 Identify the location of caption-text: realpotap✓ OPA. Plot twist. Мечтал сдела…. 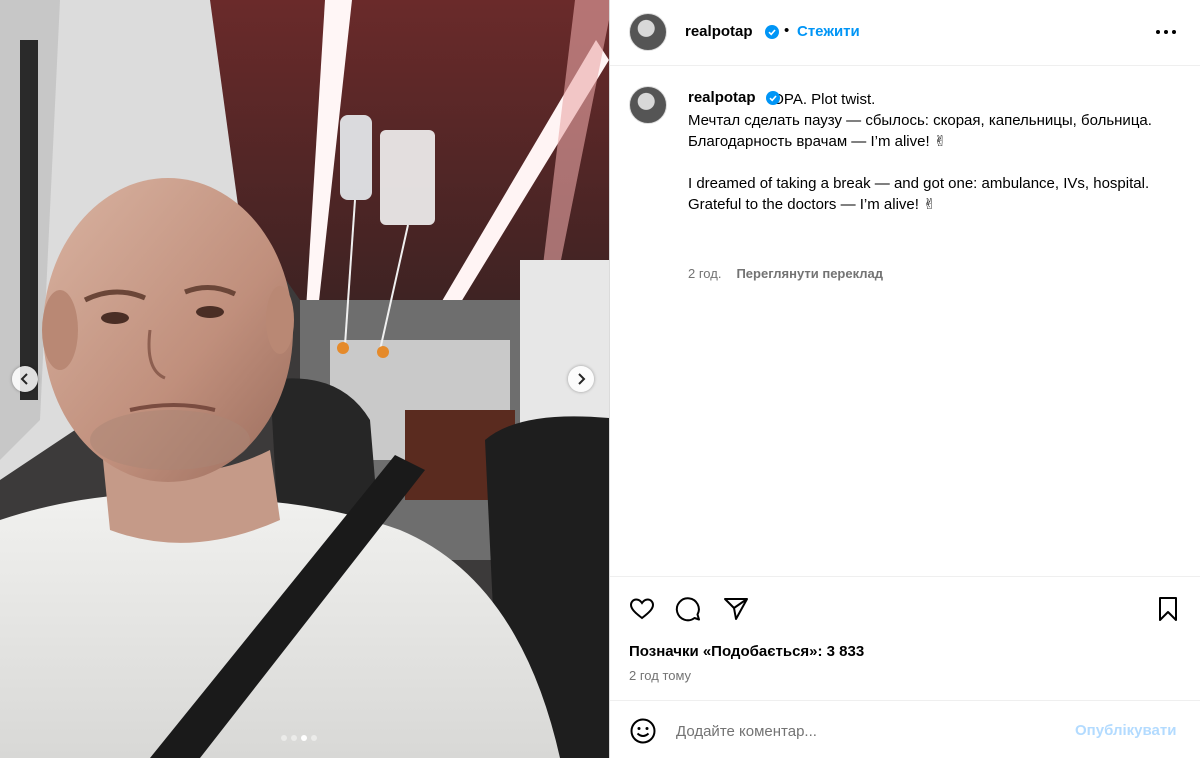
(928, 152).